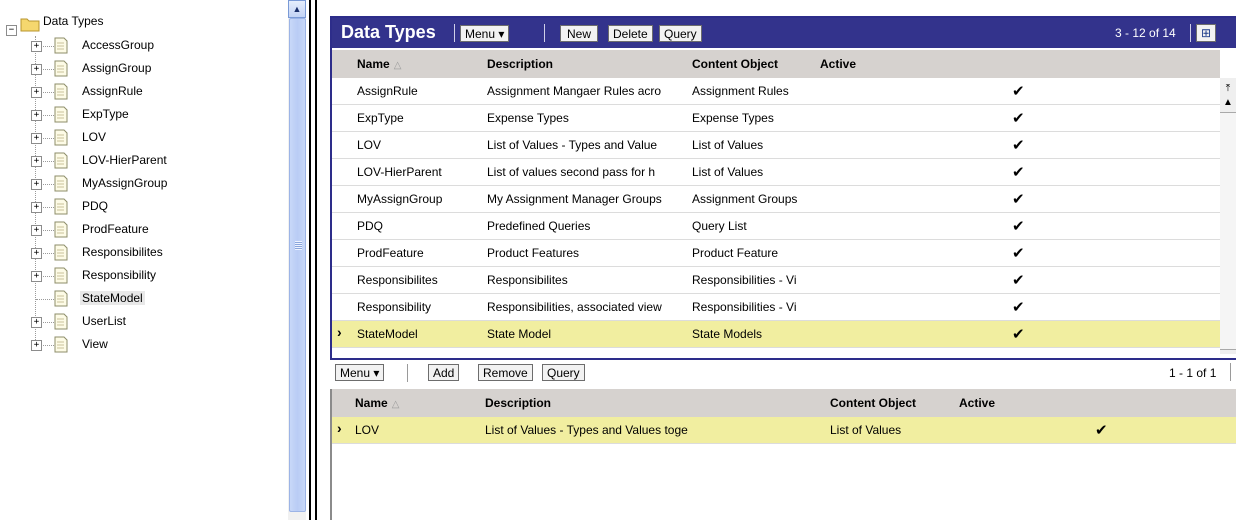 This screenshot has width=1236, height=520. What do you see at coordinates (421, 307) in the screenshot?
I see `cell-name: Responsibility` at bounding box center [421, 307].